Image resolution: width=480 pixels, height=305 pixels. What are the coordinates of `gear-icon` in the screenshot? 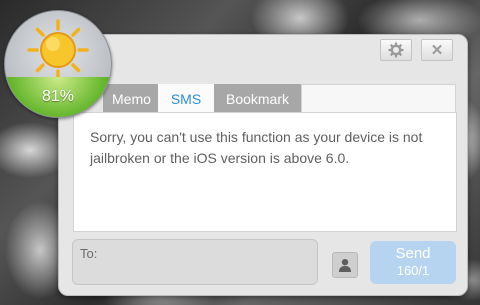 It's located at (396, 50).